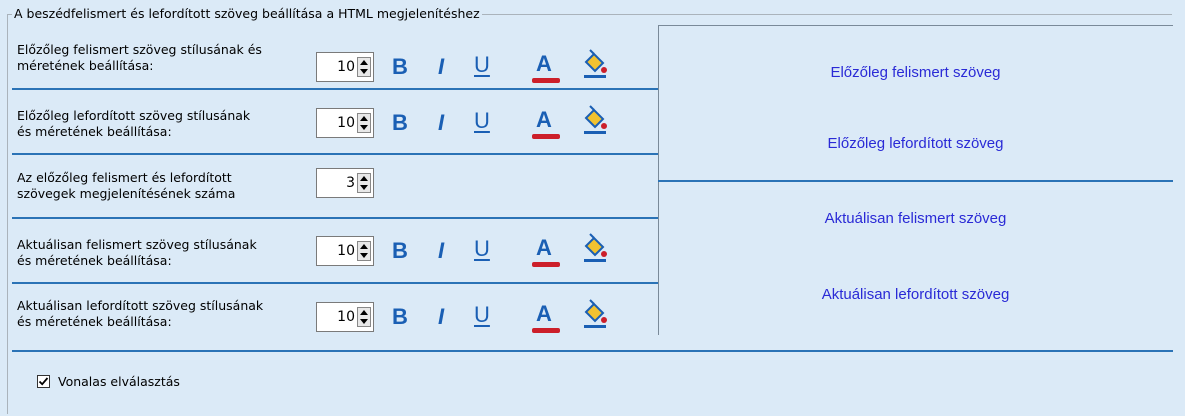 The width and height of the screenshot is (1185, 416). Describe the element at coordinates (915, 294) in the screenshot. I see `preview-cur-translated: Aktuálisan lefordított szöveg` at that location.